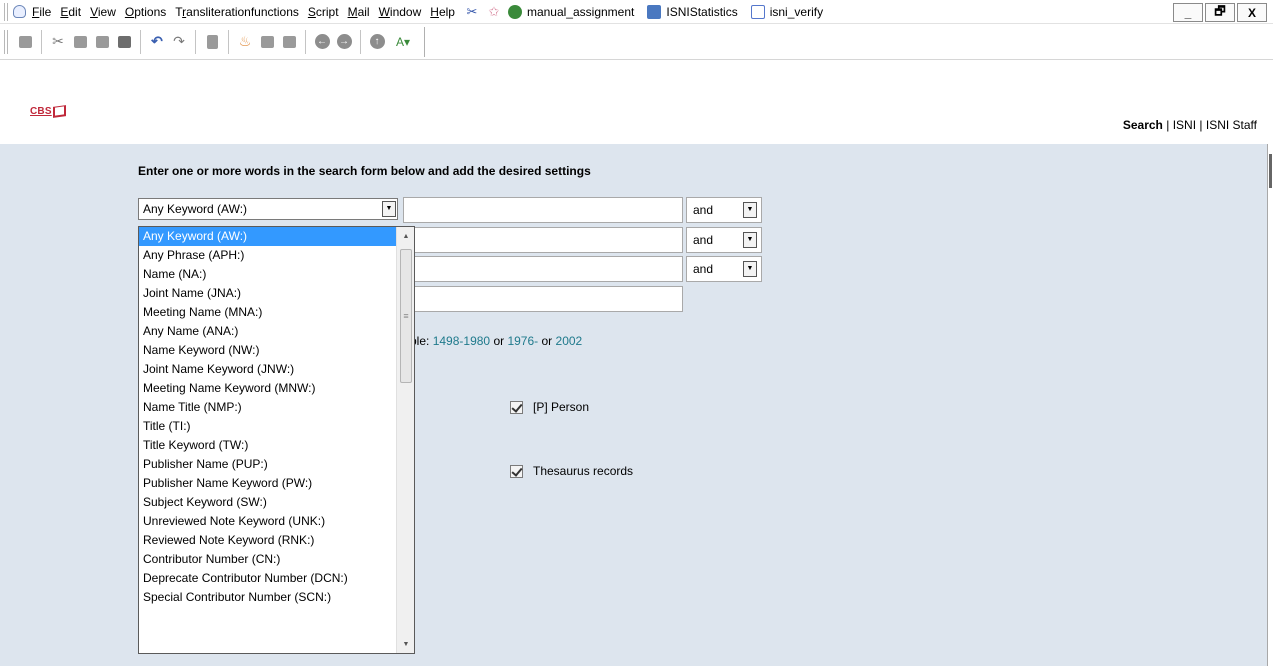 The width and height of the screenshot is (1273, 666). Describe the element at coordinates (377, 42) in the screenshot. I see `up-arrow-icon: ↑` at that location.